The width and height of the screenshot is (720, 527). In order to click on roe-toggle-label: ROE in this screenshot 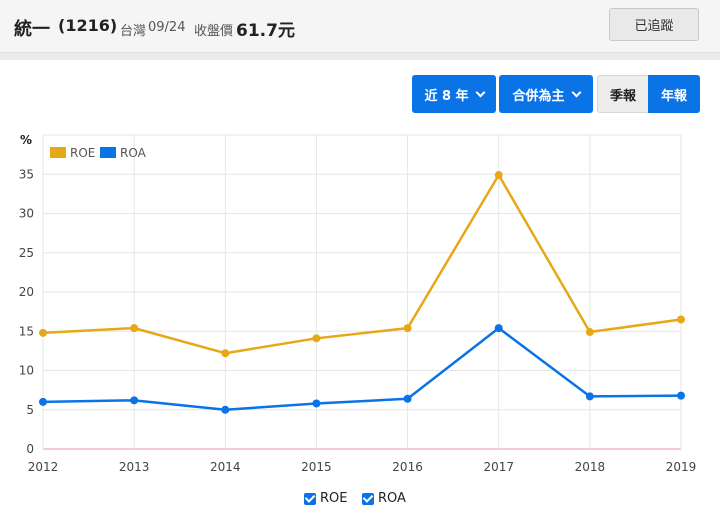, I will do `click(334, 498)`.